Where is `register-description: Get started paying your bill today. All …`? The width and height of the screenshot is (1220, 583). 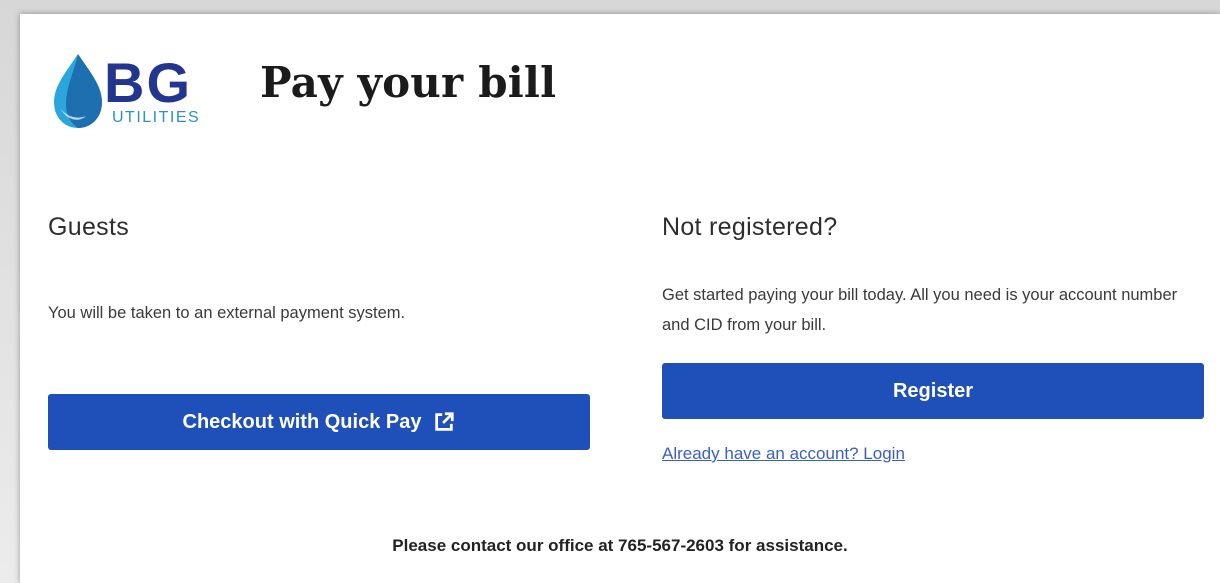 register-description: Get started paying your bill today. All … is located at coordinates (920, 310).